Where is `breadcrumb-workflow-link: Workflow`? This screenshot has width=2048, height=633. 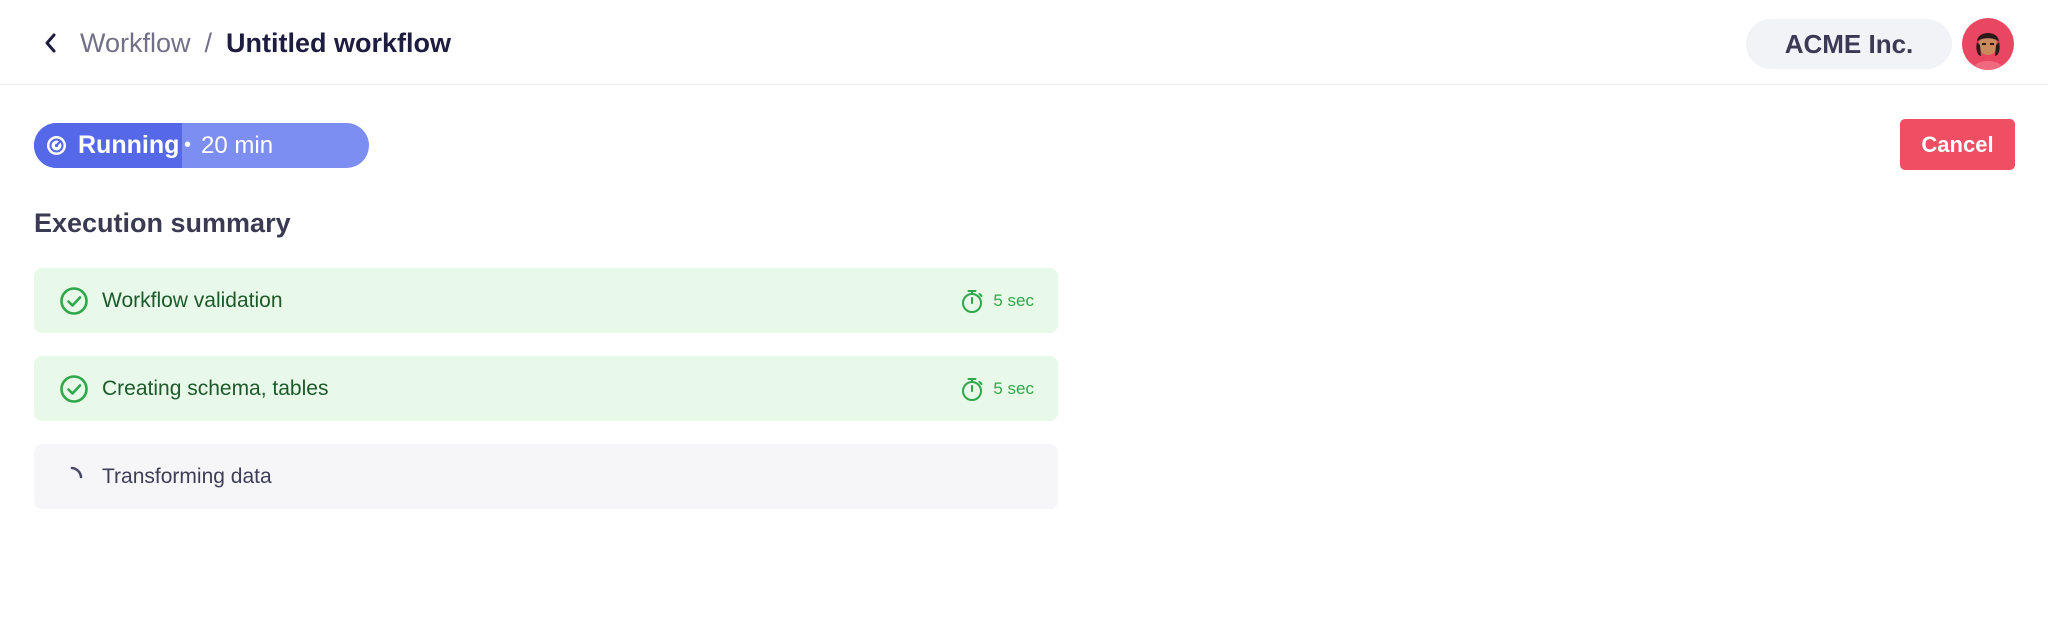 breadcrumb-workflow-link: Workflow is located at coordinates (135, 43).